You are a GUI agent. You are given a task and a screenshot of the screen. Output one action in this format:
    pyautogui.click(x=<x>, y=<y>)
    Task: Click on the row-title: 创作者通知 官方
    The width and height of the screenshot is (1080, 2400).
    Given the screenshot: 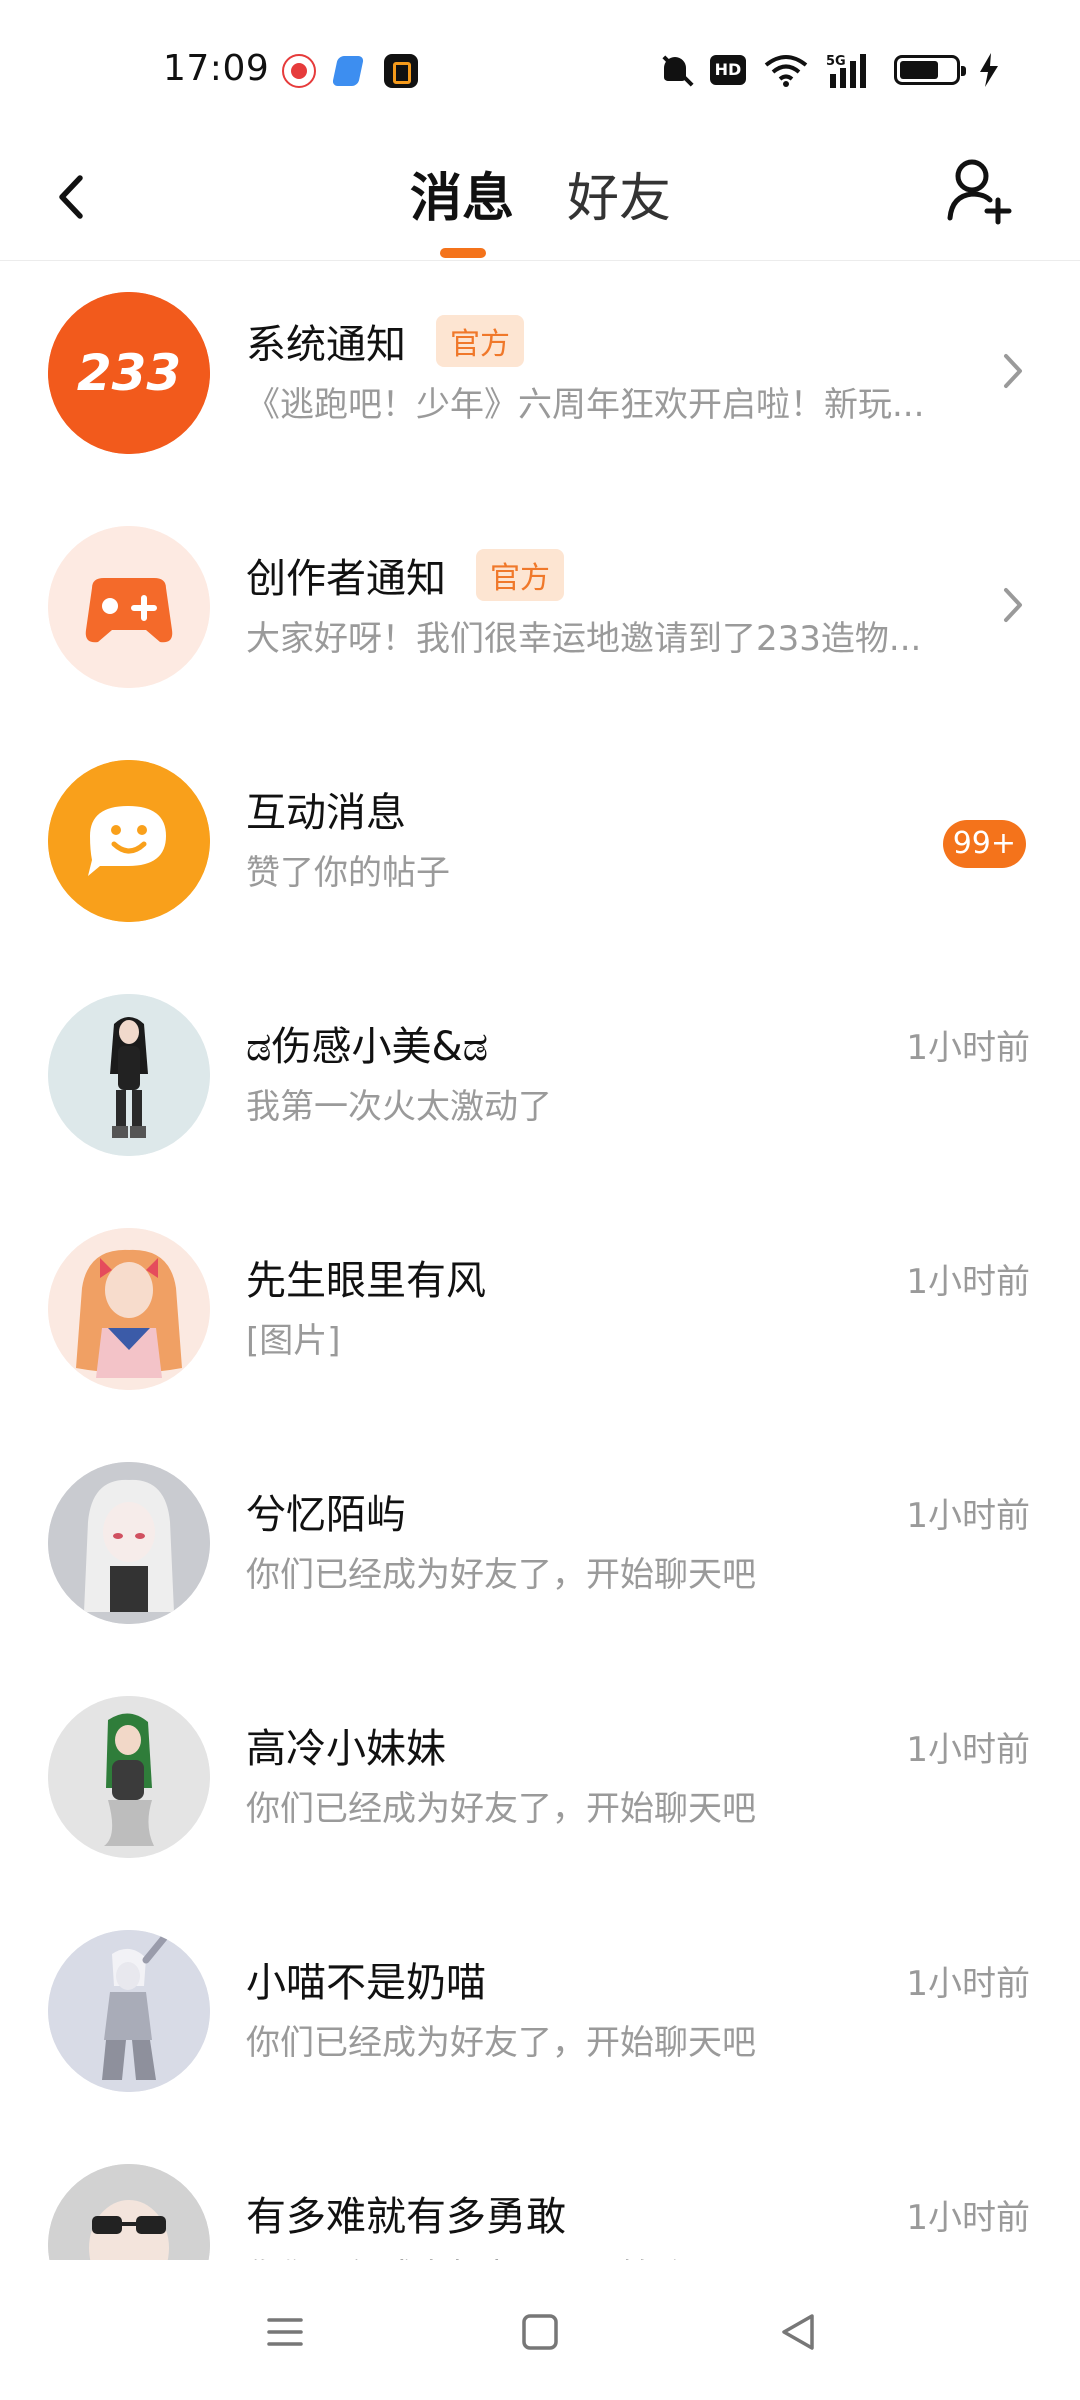 What is the action you would take?
    pyautogui.click(x=405, y=575)
    